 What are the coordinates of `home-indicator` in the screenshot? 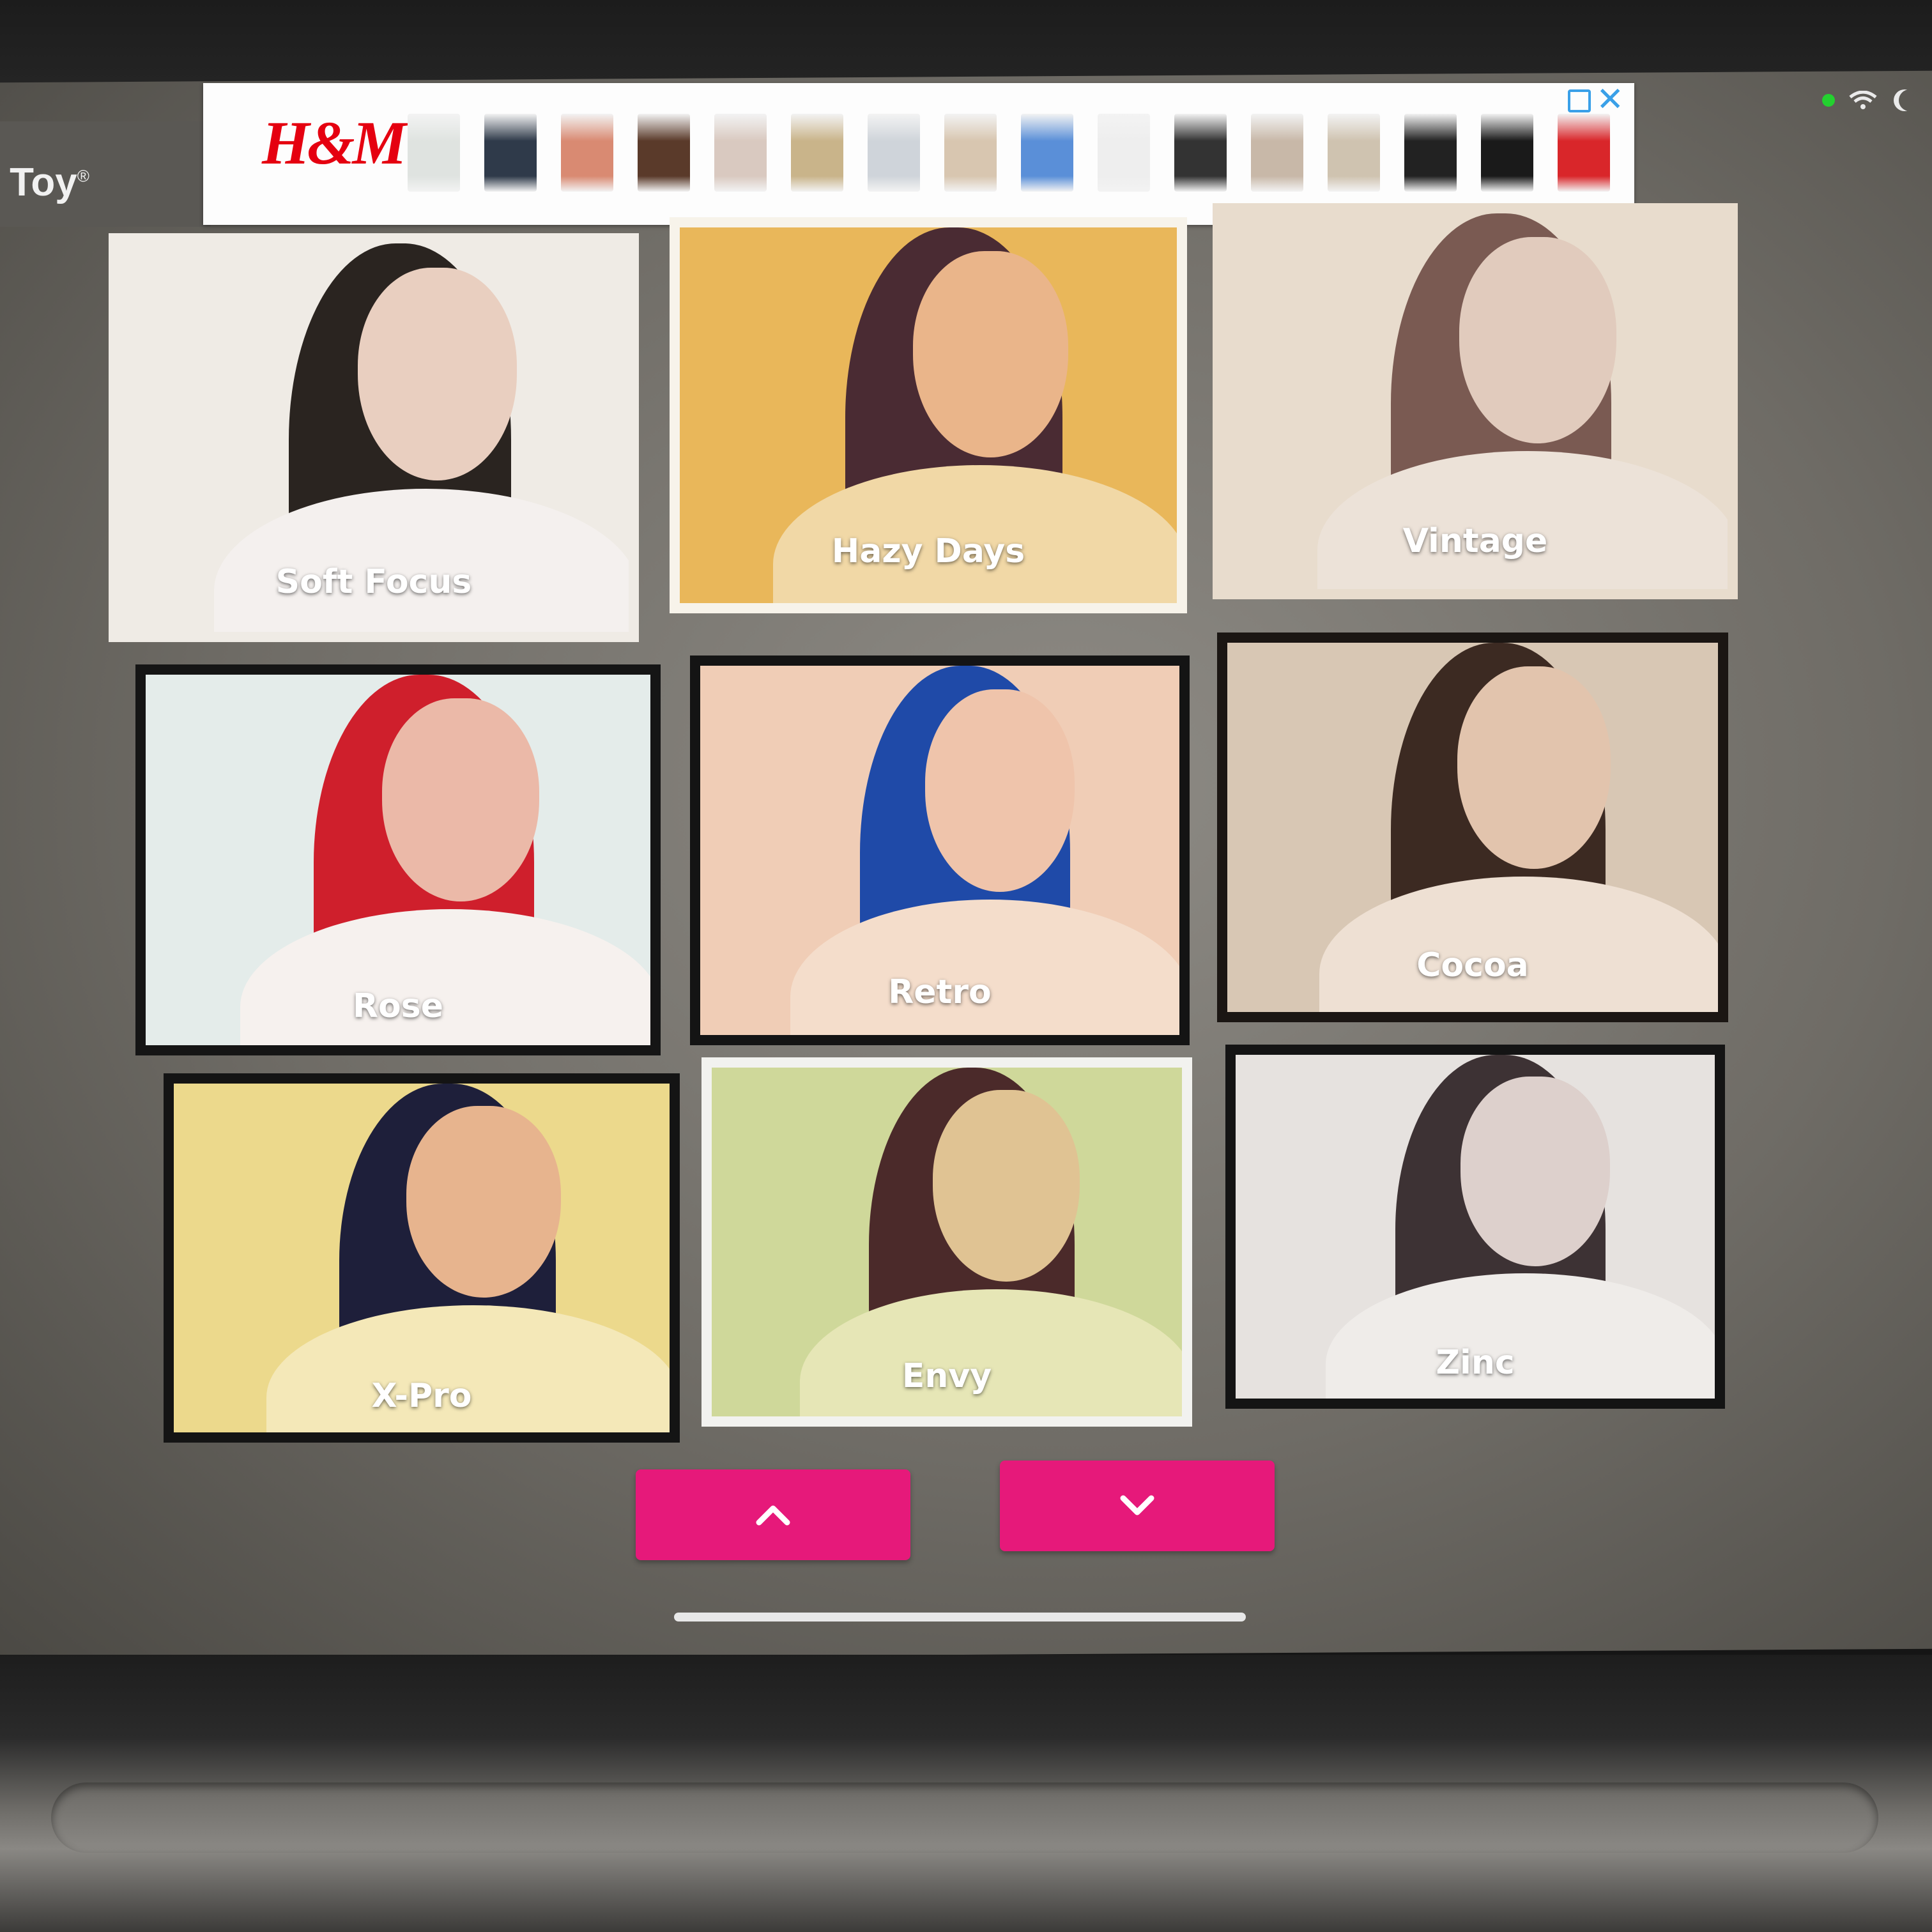 It's located at (960, 1617).